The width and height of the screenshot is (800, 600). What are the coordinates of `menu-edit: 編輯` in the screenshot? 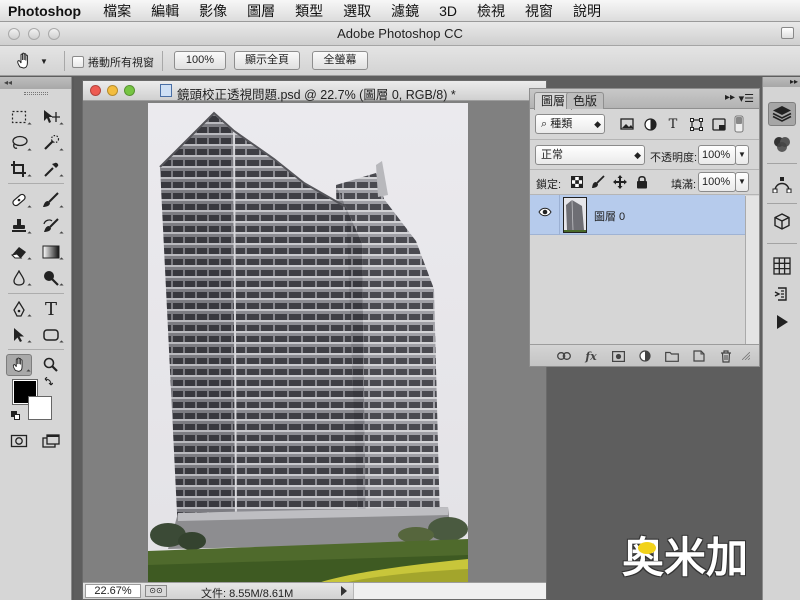 It's located at (165, 11).